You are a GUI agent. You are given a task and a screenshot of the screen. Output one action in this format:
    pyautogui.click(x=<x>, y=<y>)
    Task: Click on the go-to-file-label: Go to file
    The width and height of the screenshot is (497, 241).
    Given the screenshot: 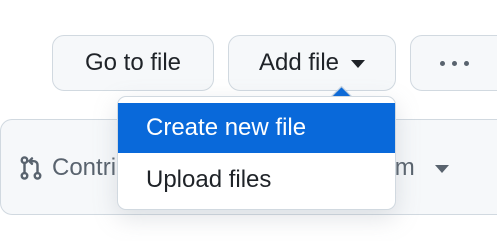 What is the action you would take?
    pyautogui.click(x=133, y=62)
    